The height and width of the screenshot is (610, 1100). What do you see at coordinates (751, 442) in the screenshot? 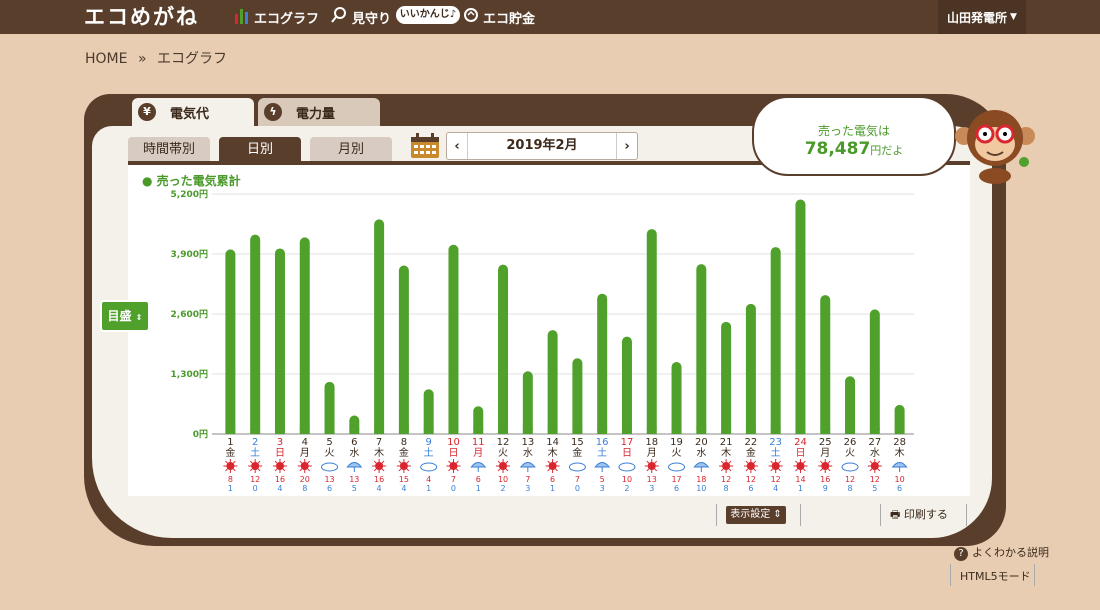
I see `x-day-label: 22` at bounding box center [751, 442].